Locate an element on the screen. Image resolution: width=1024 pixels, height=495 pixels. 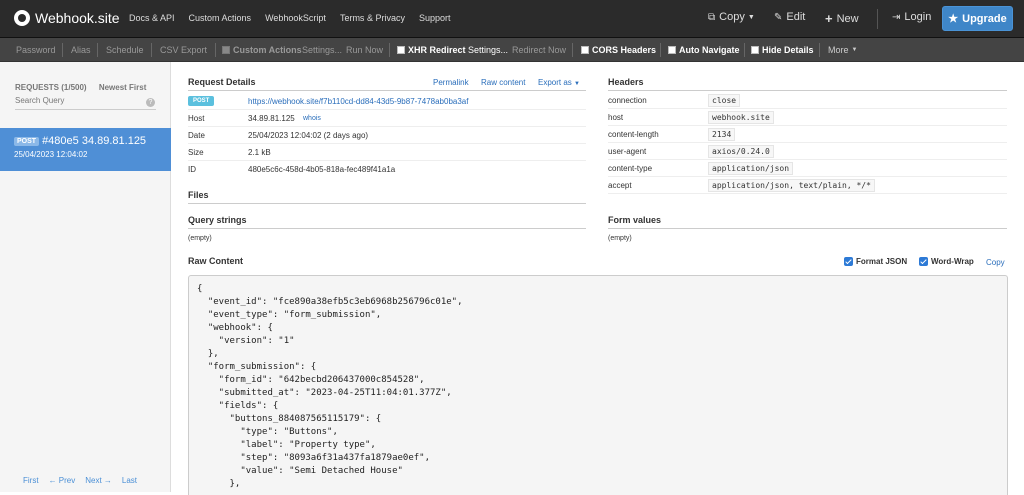
nav-support: Support is located at coordinates (435, 18).